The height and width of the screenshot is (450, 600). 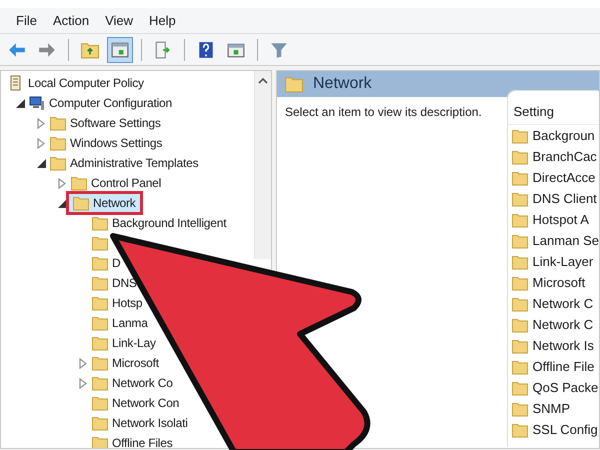 I want to click on list-item: QoS Packe, so click(x=553, y=387).